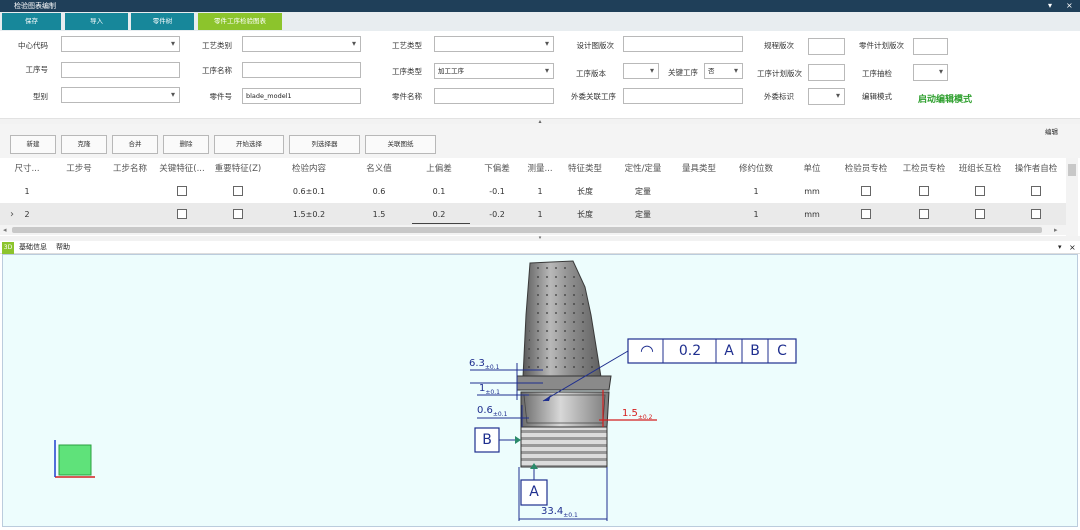 This screenshot has height=530, width=1080. Describe the element at coordinates (924, 169) in the screenshot. I see `column-header: 工检员专检` at that location.